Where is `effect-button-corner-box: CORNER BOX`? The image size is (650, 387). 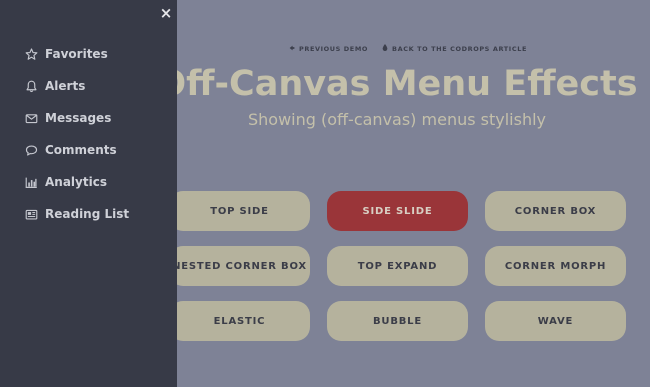
effect-button-corner-box: CORNER BOX is located at coordinates (555, 211).